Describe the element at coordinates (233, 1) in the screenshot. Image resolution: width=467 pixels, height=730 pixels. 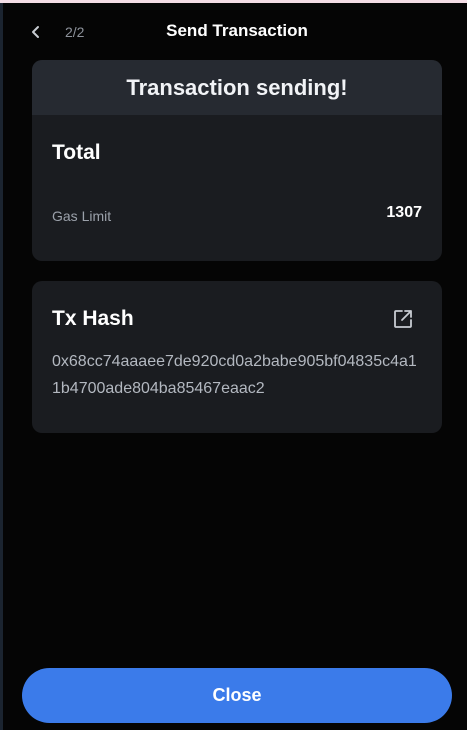
I see `window-top-edge` at that location.